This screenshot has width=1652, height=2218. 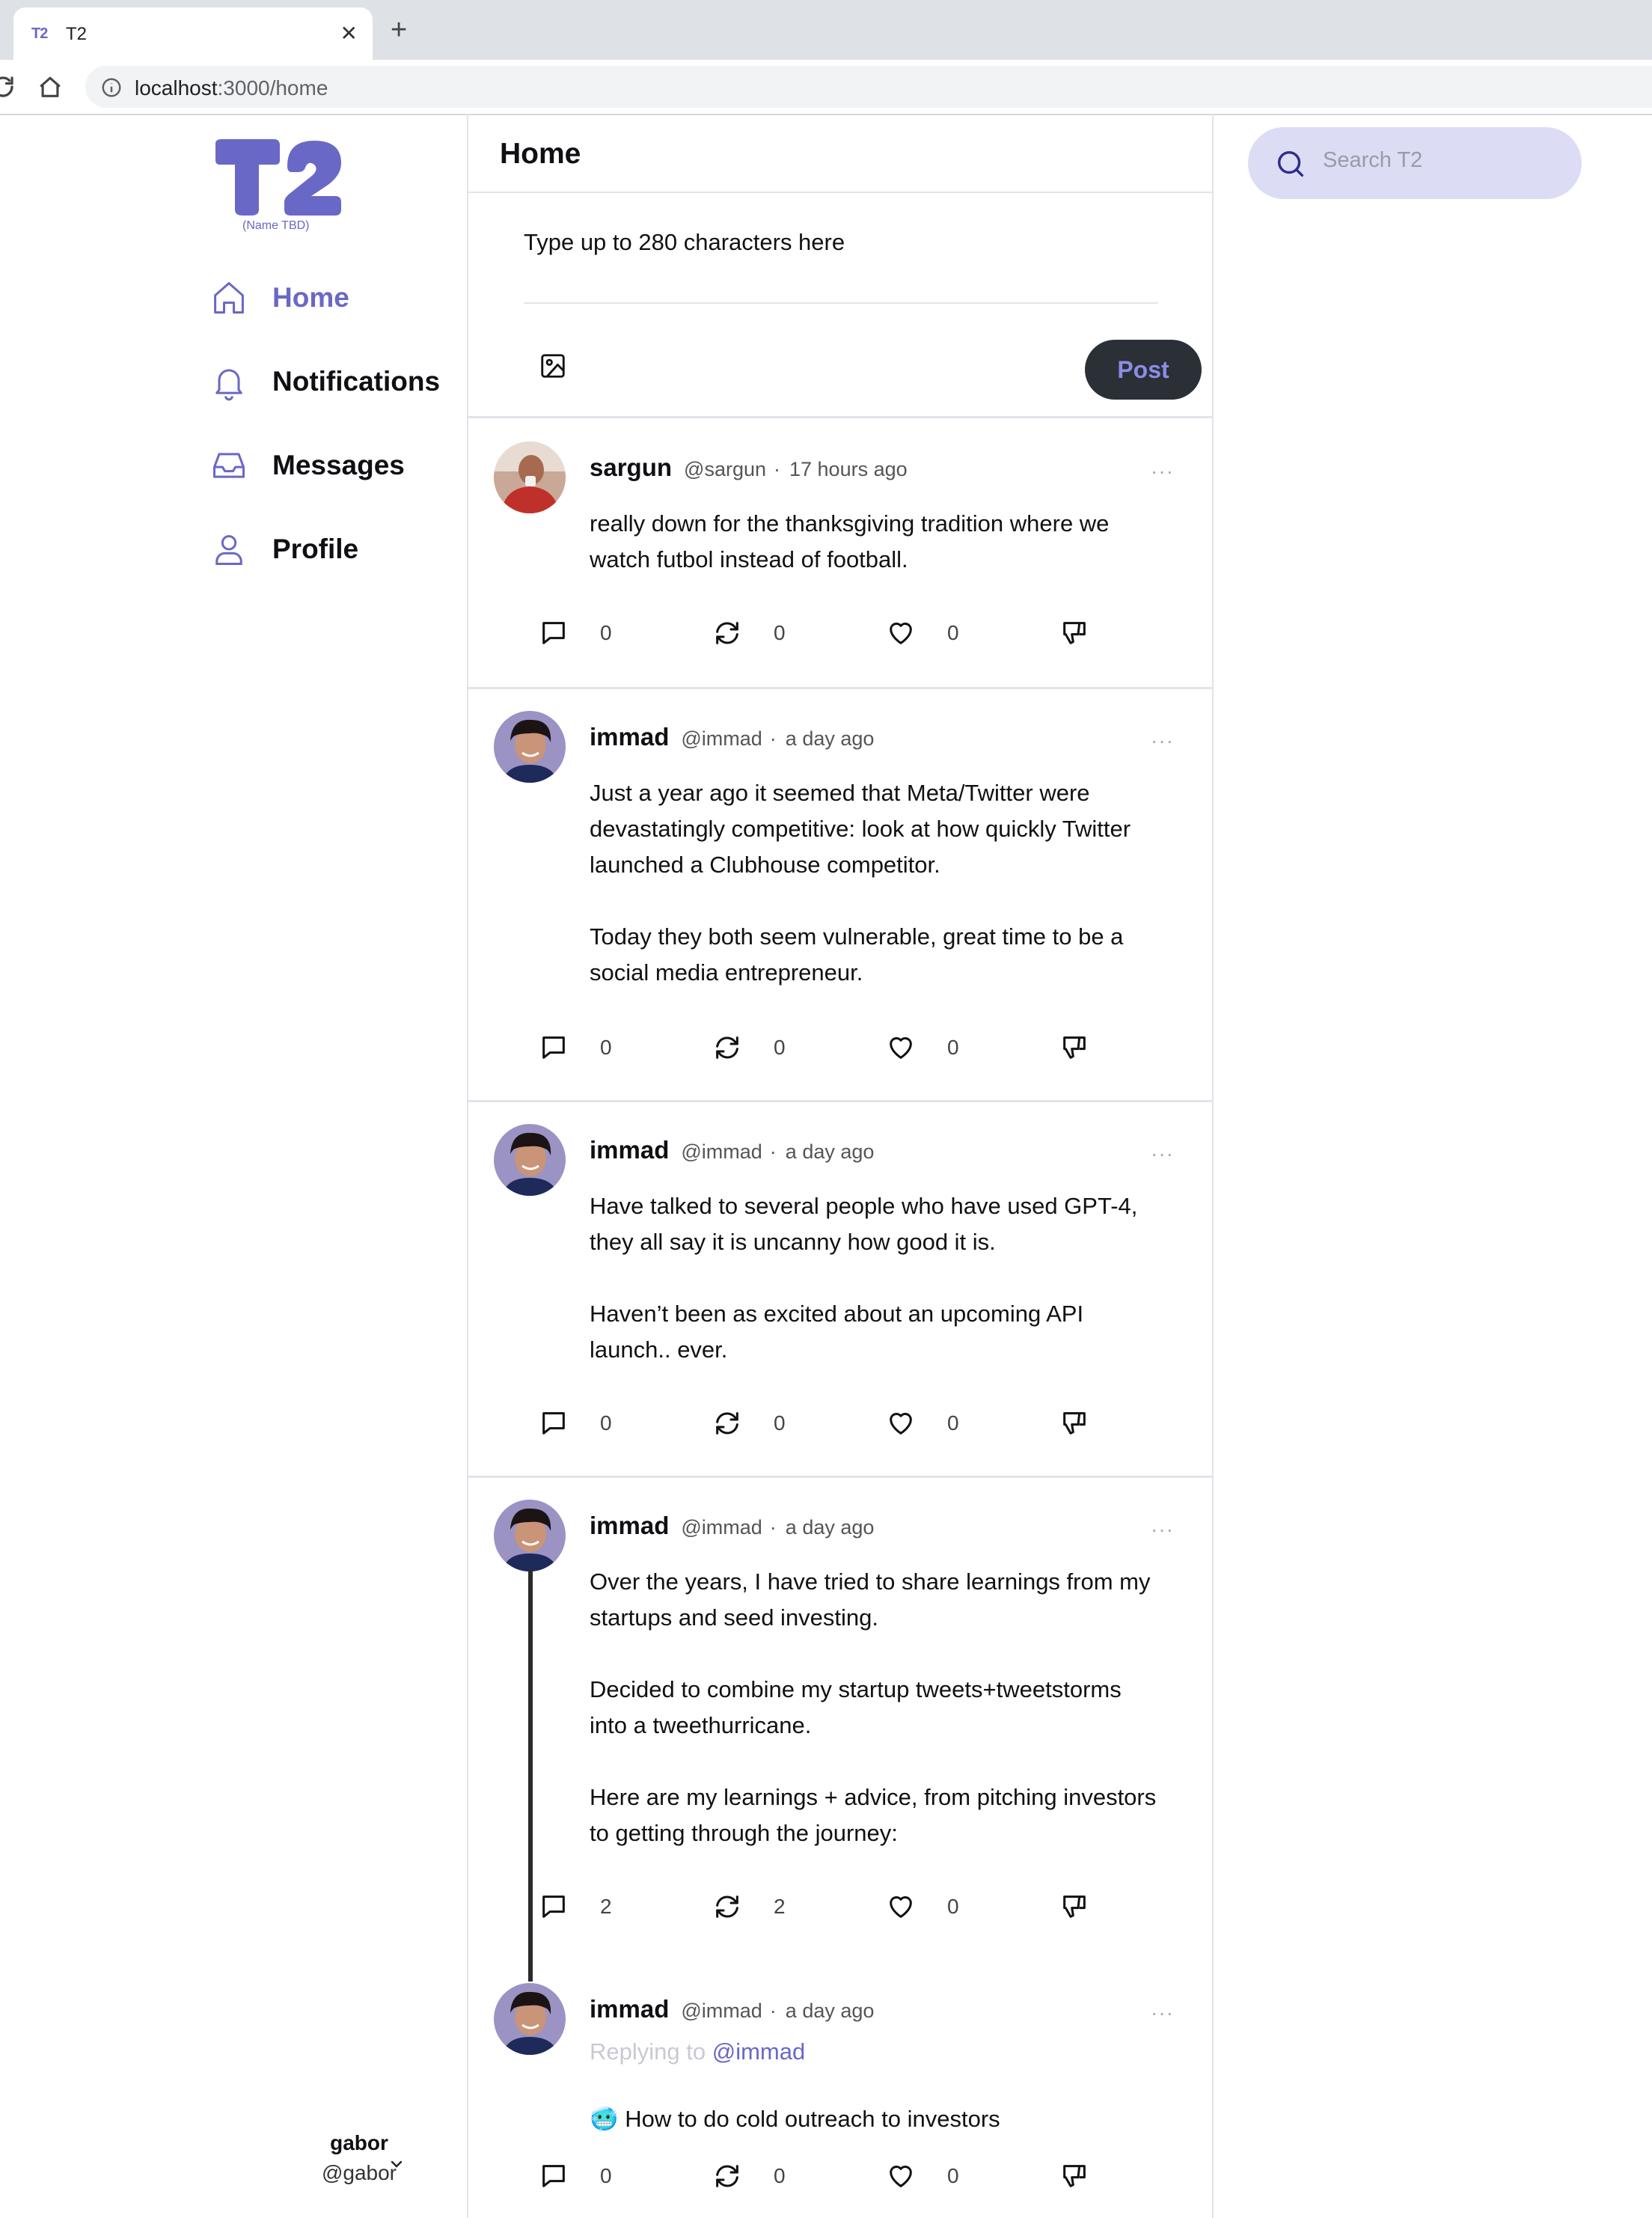 What do you see at coordinates (176, 88) in the screenshot?
I see `url-host: localhost` at bounding box center [176, 88].